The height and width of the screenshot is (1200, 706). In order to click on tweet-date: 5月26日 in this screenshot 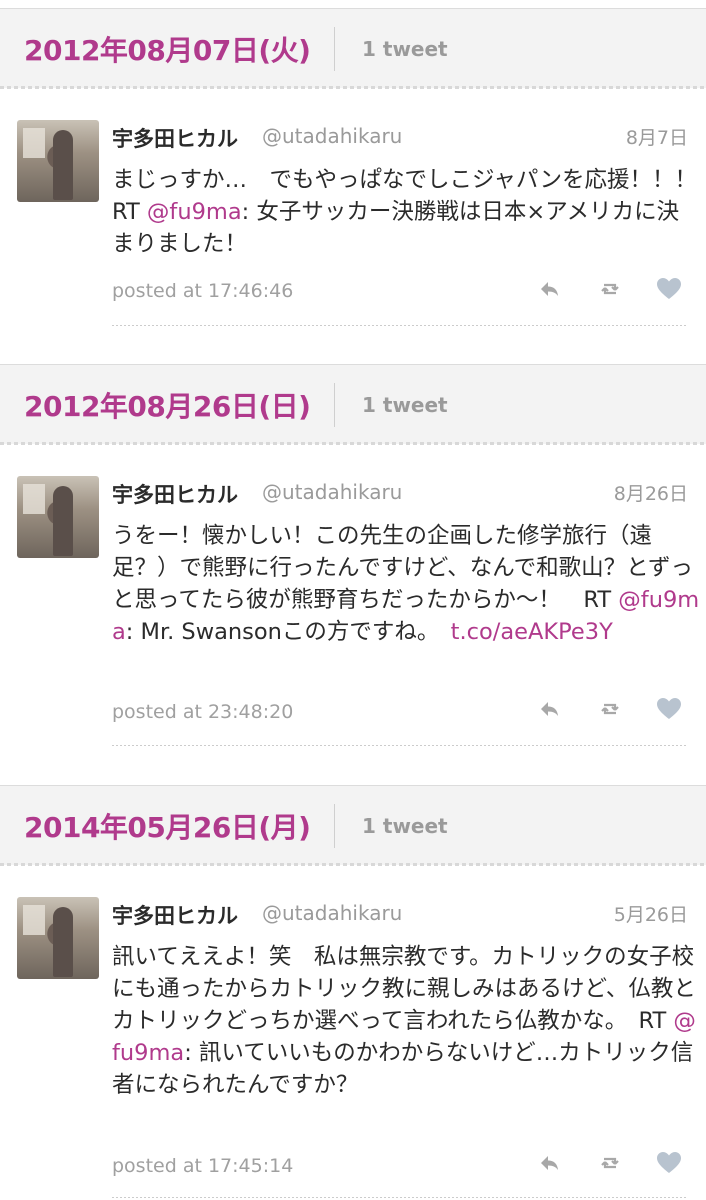, I will do `click(651, 913)`.